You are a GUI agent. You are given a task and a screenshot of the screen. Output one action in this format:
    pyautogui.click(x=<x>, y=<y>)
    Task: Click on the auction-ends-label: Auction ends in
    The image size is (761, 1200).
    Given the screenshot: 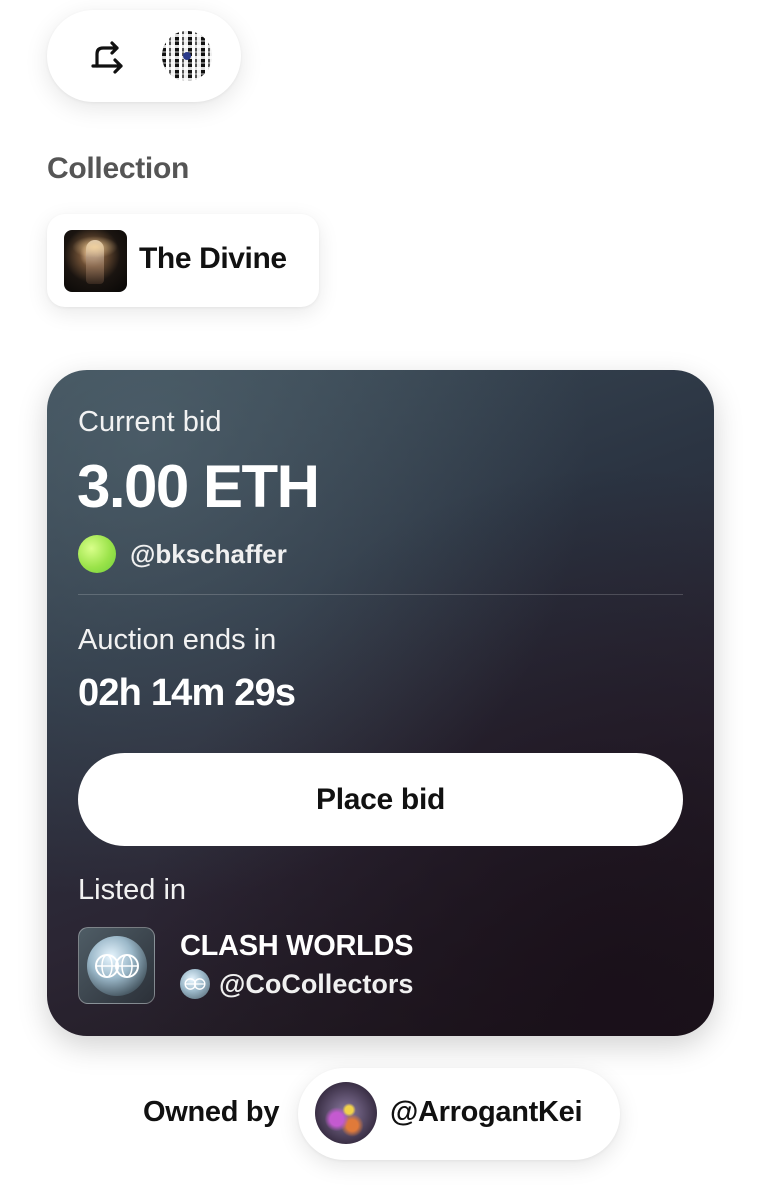 What is the action you would take?
    pyautogui.click(x=177, y=640)
    